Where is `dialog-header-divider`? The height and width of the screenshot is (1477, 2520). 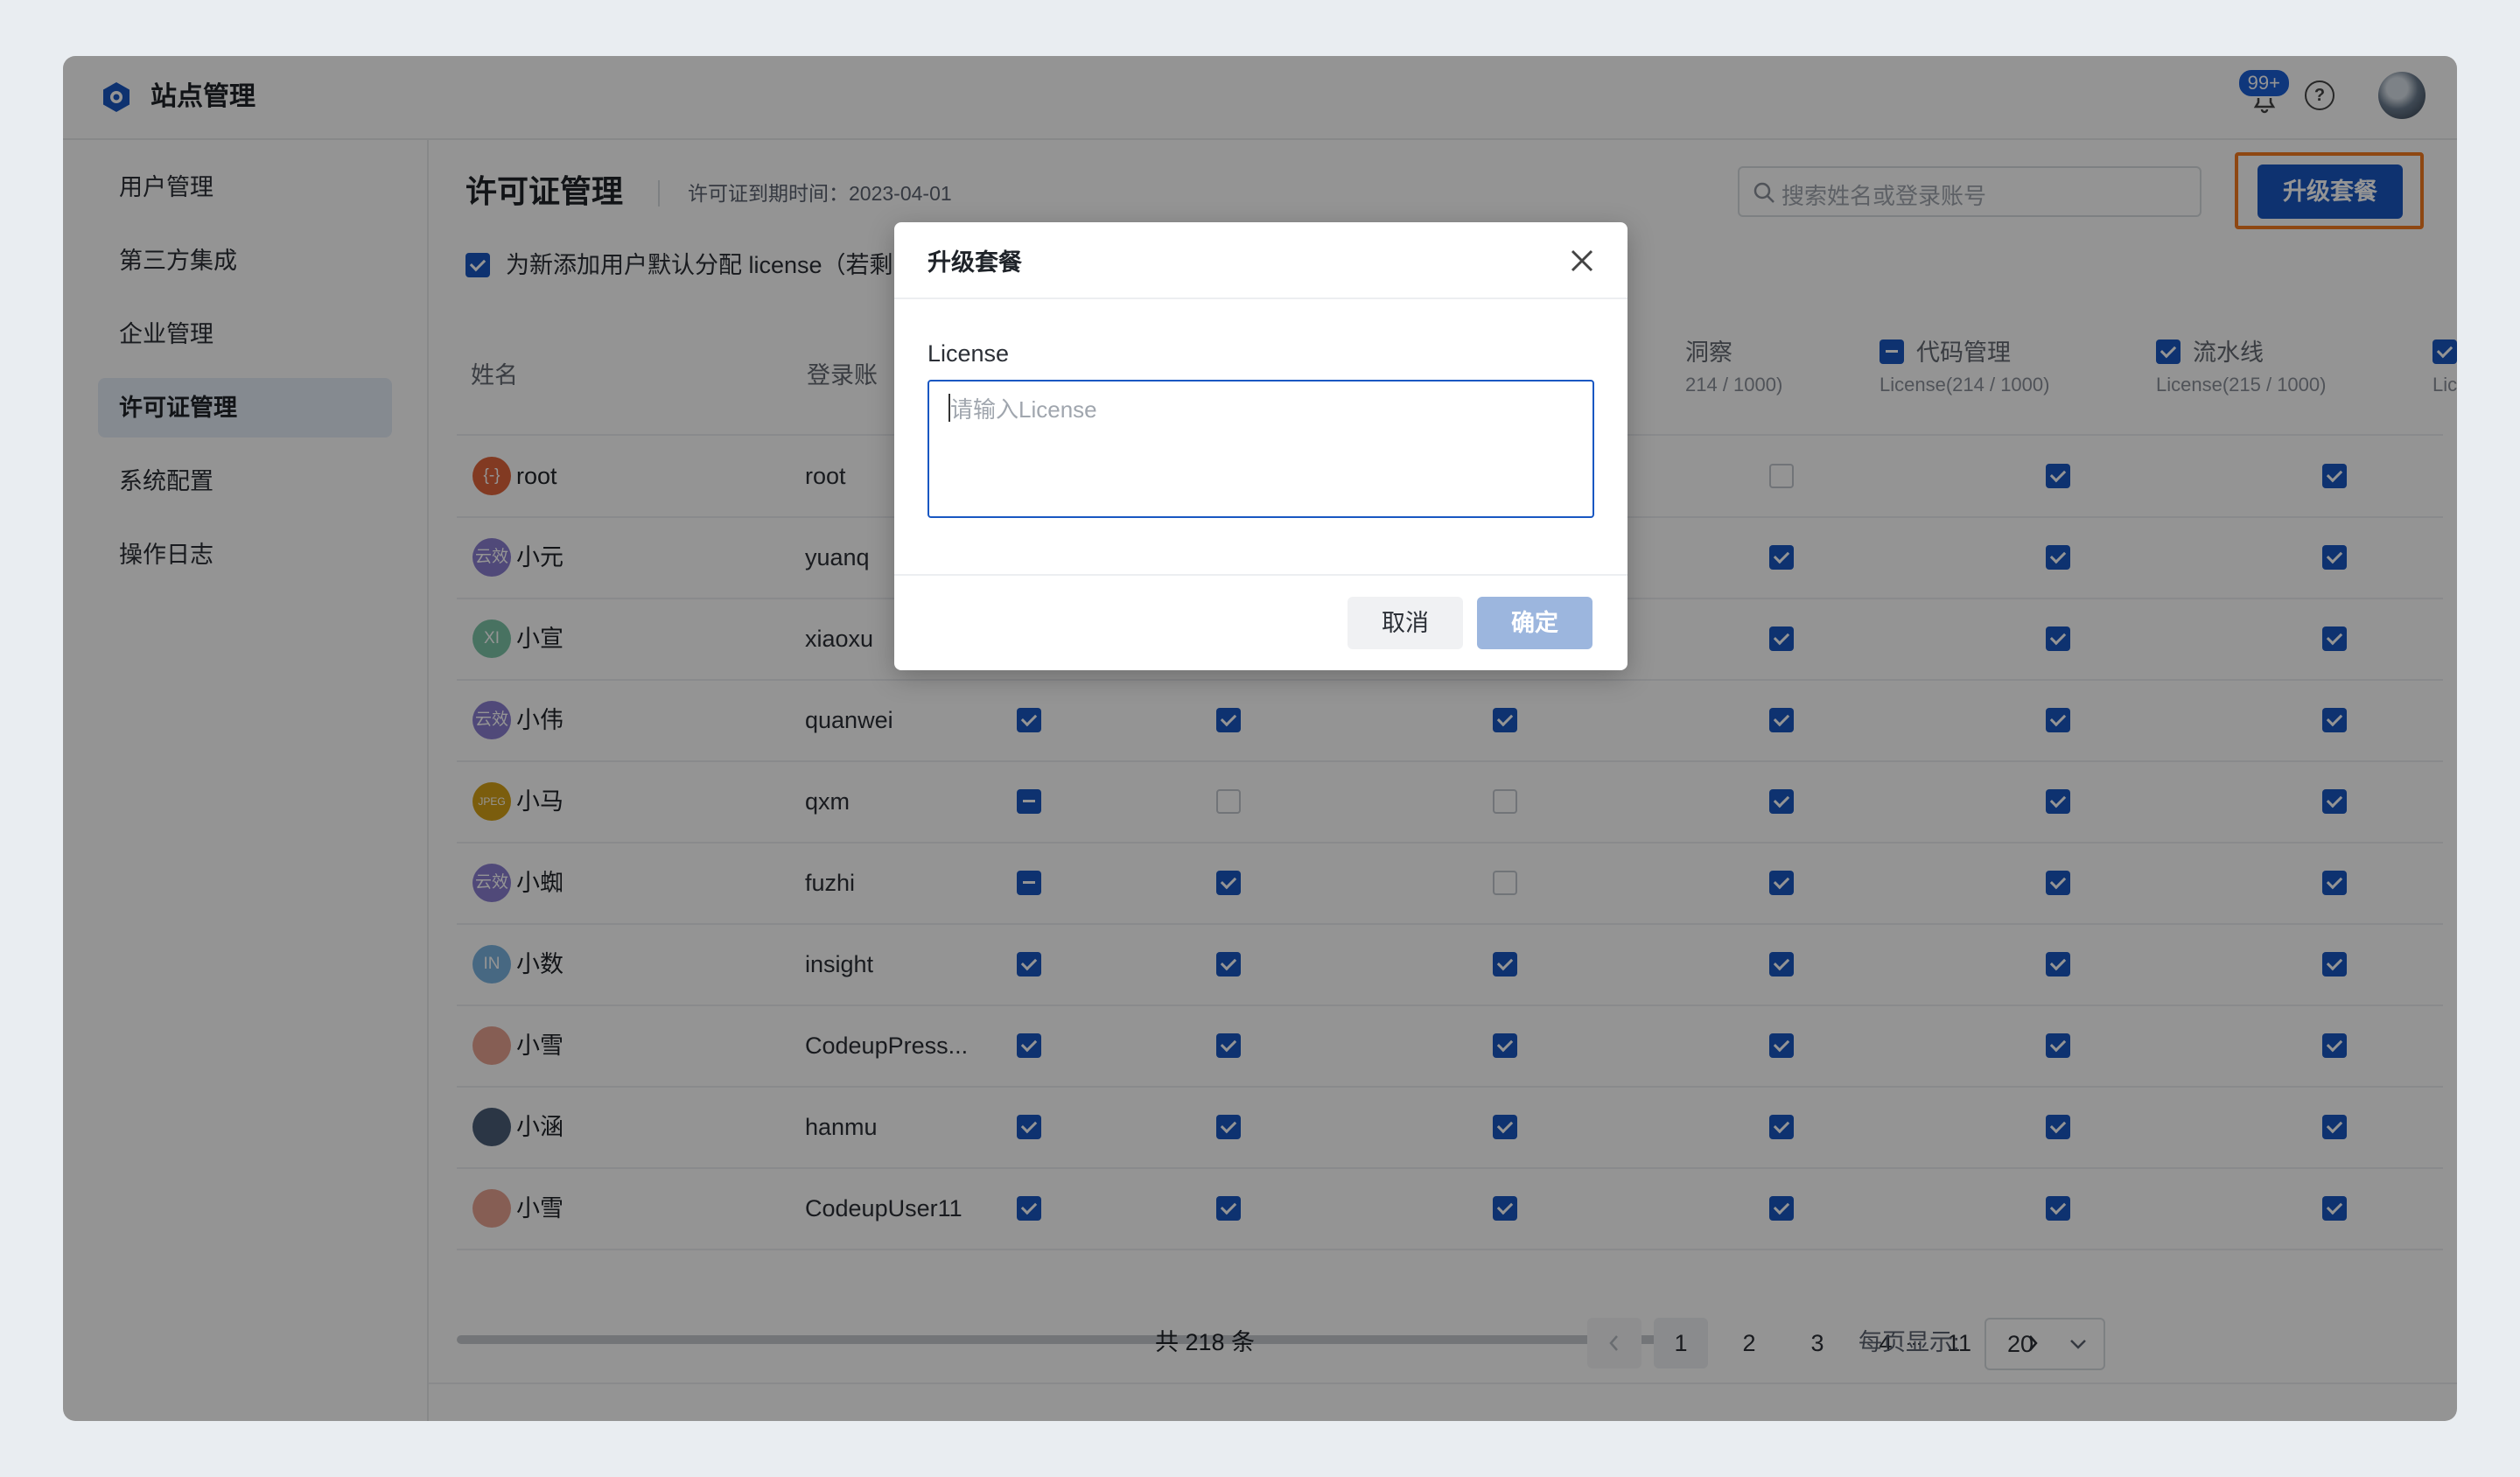 dialog-header-divider is located at coordinates (1261, 298).